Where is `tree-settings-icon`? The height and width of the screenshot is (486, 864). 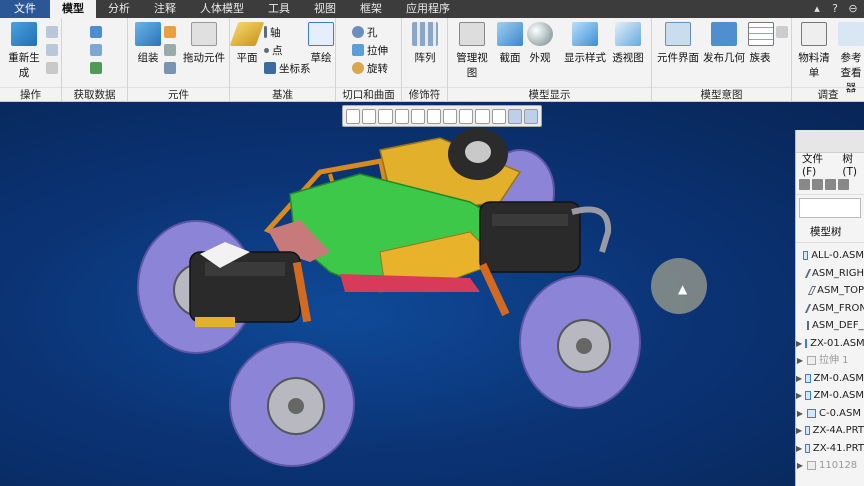
tree-settings-icon is located at coordinates (830, 184).